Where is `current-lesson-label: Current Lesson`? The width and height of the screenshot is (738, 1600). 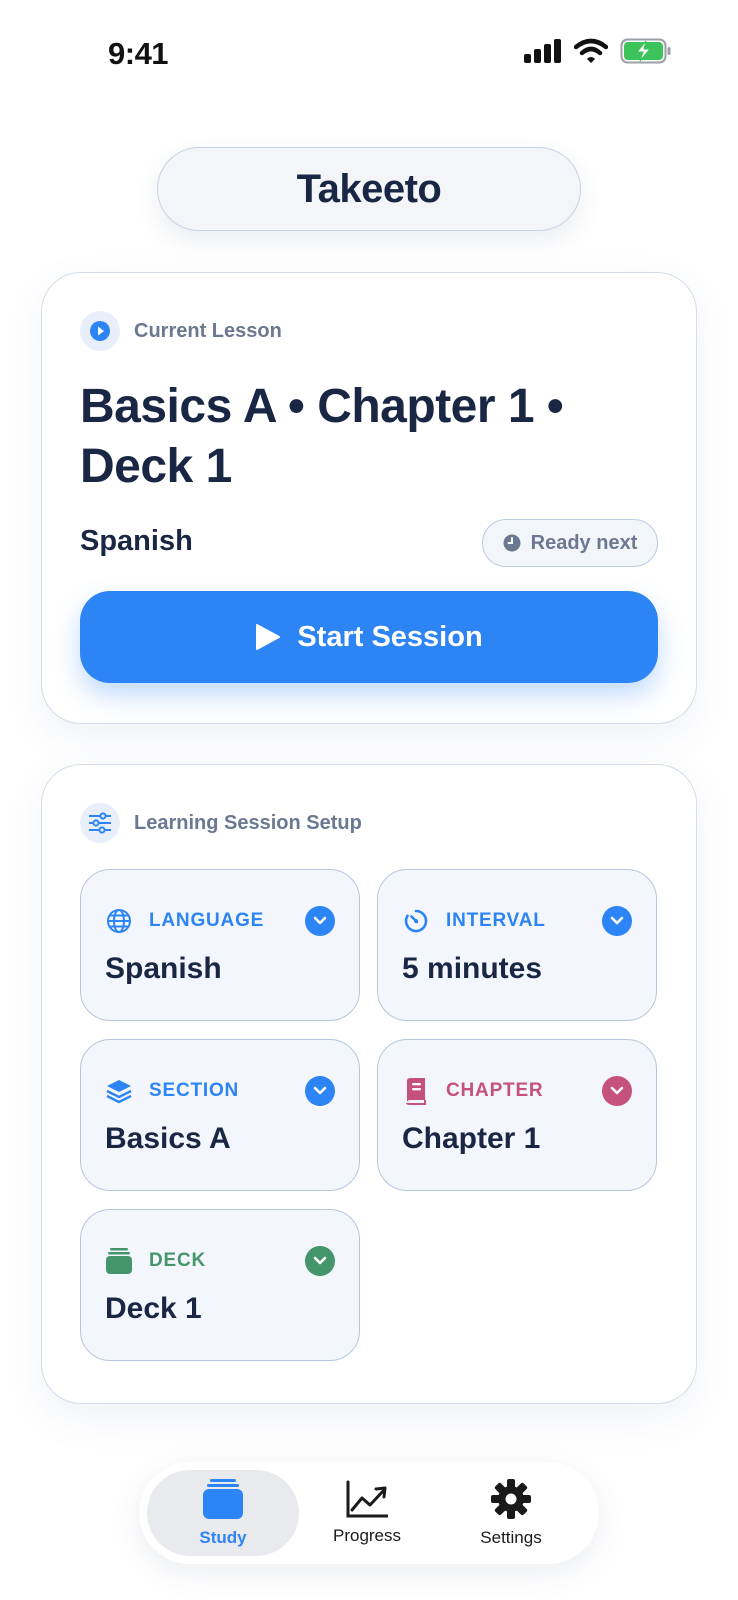
current-lesson-label: Current Lesson is located at coordinates (208, 330).